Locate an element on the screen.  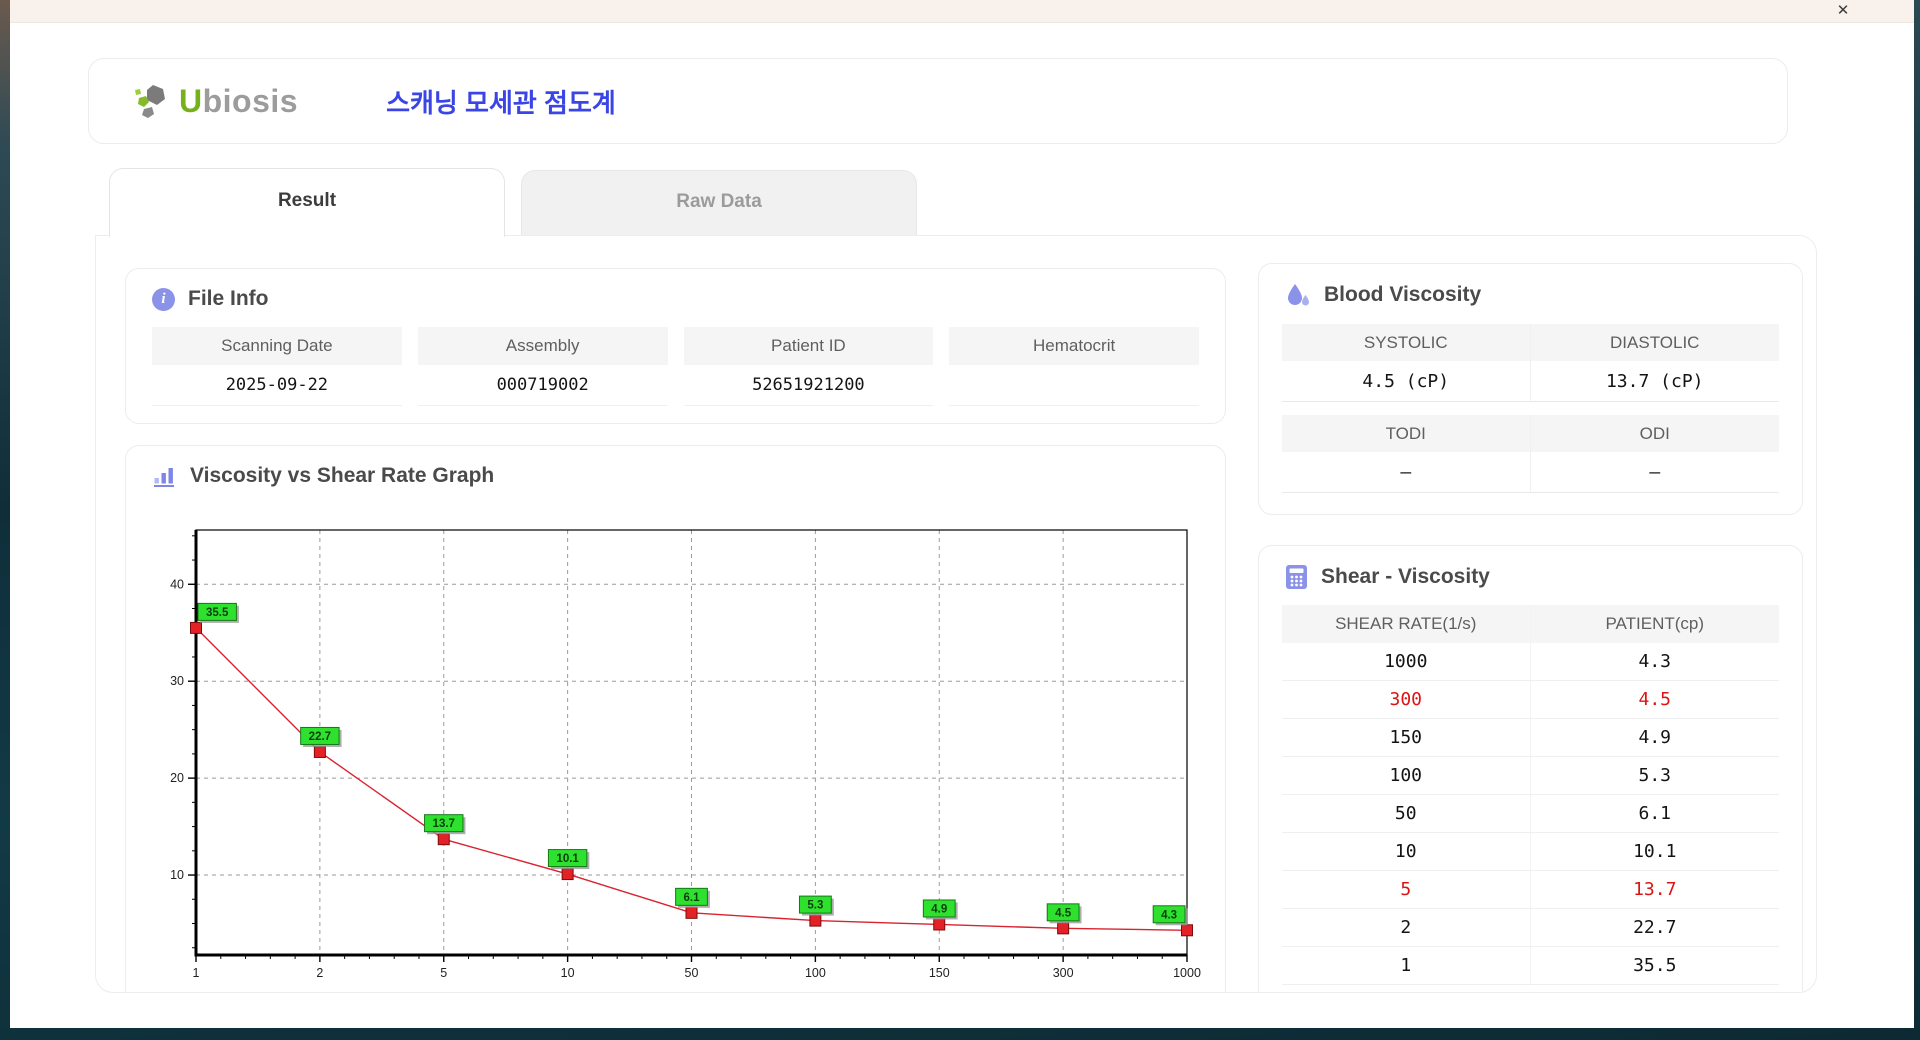
todi-odi-value-row: – – is located at coordinates (1530, 472).